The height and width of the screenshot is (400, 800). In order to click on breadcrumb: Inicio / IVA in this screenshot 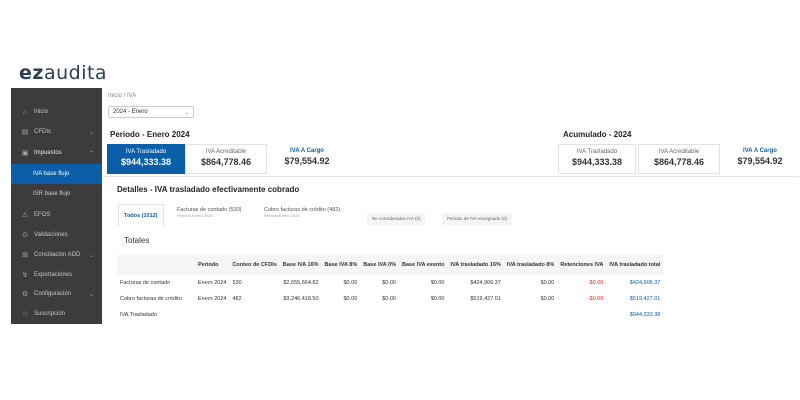, I will do `click(122, 96)`.